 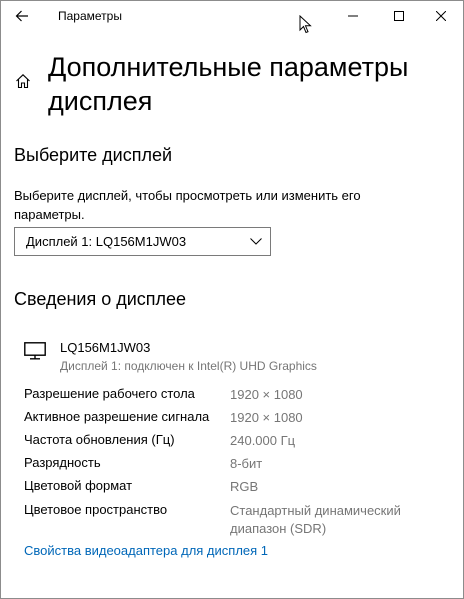 I want to click on signal-resolution-label: Активное разрешение сигнала, so click(x=117, y=416).